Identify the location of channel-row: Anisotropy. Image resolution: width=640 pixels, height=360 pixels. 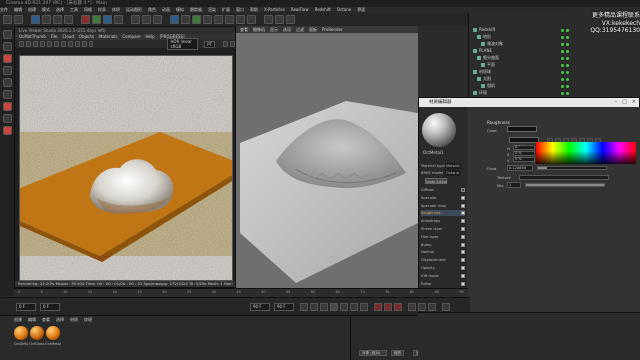
(443, 221).